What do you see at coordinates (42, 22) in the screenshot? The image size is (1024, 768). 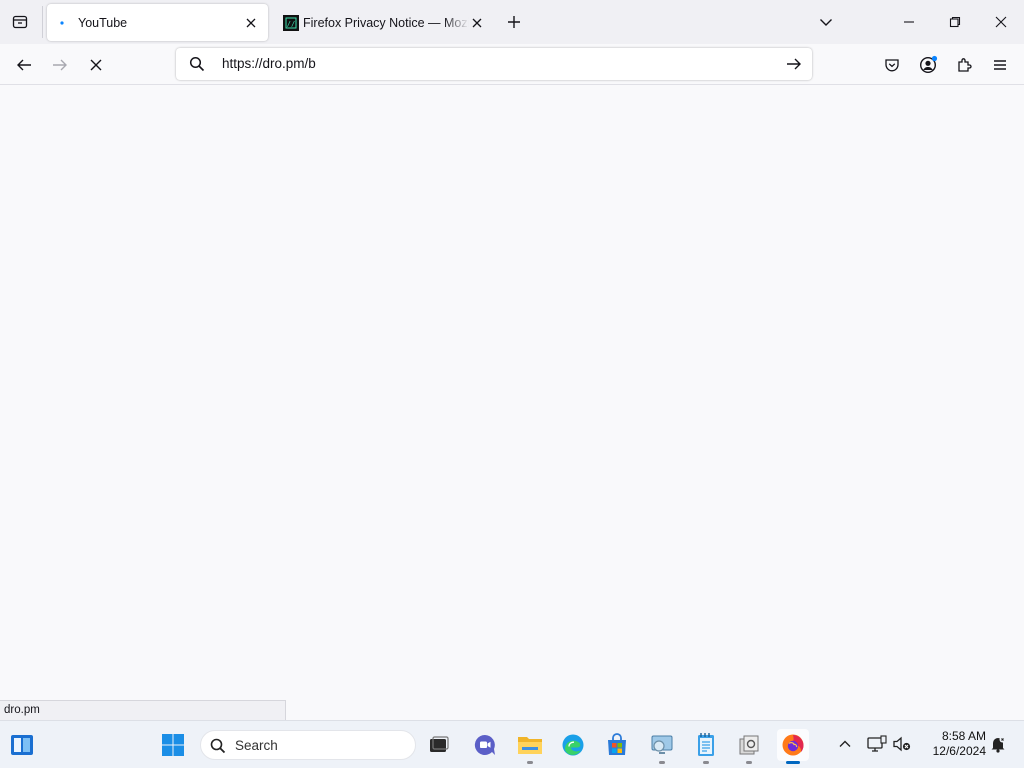 I see `tab-separator` at bounding box center [42, 22].